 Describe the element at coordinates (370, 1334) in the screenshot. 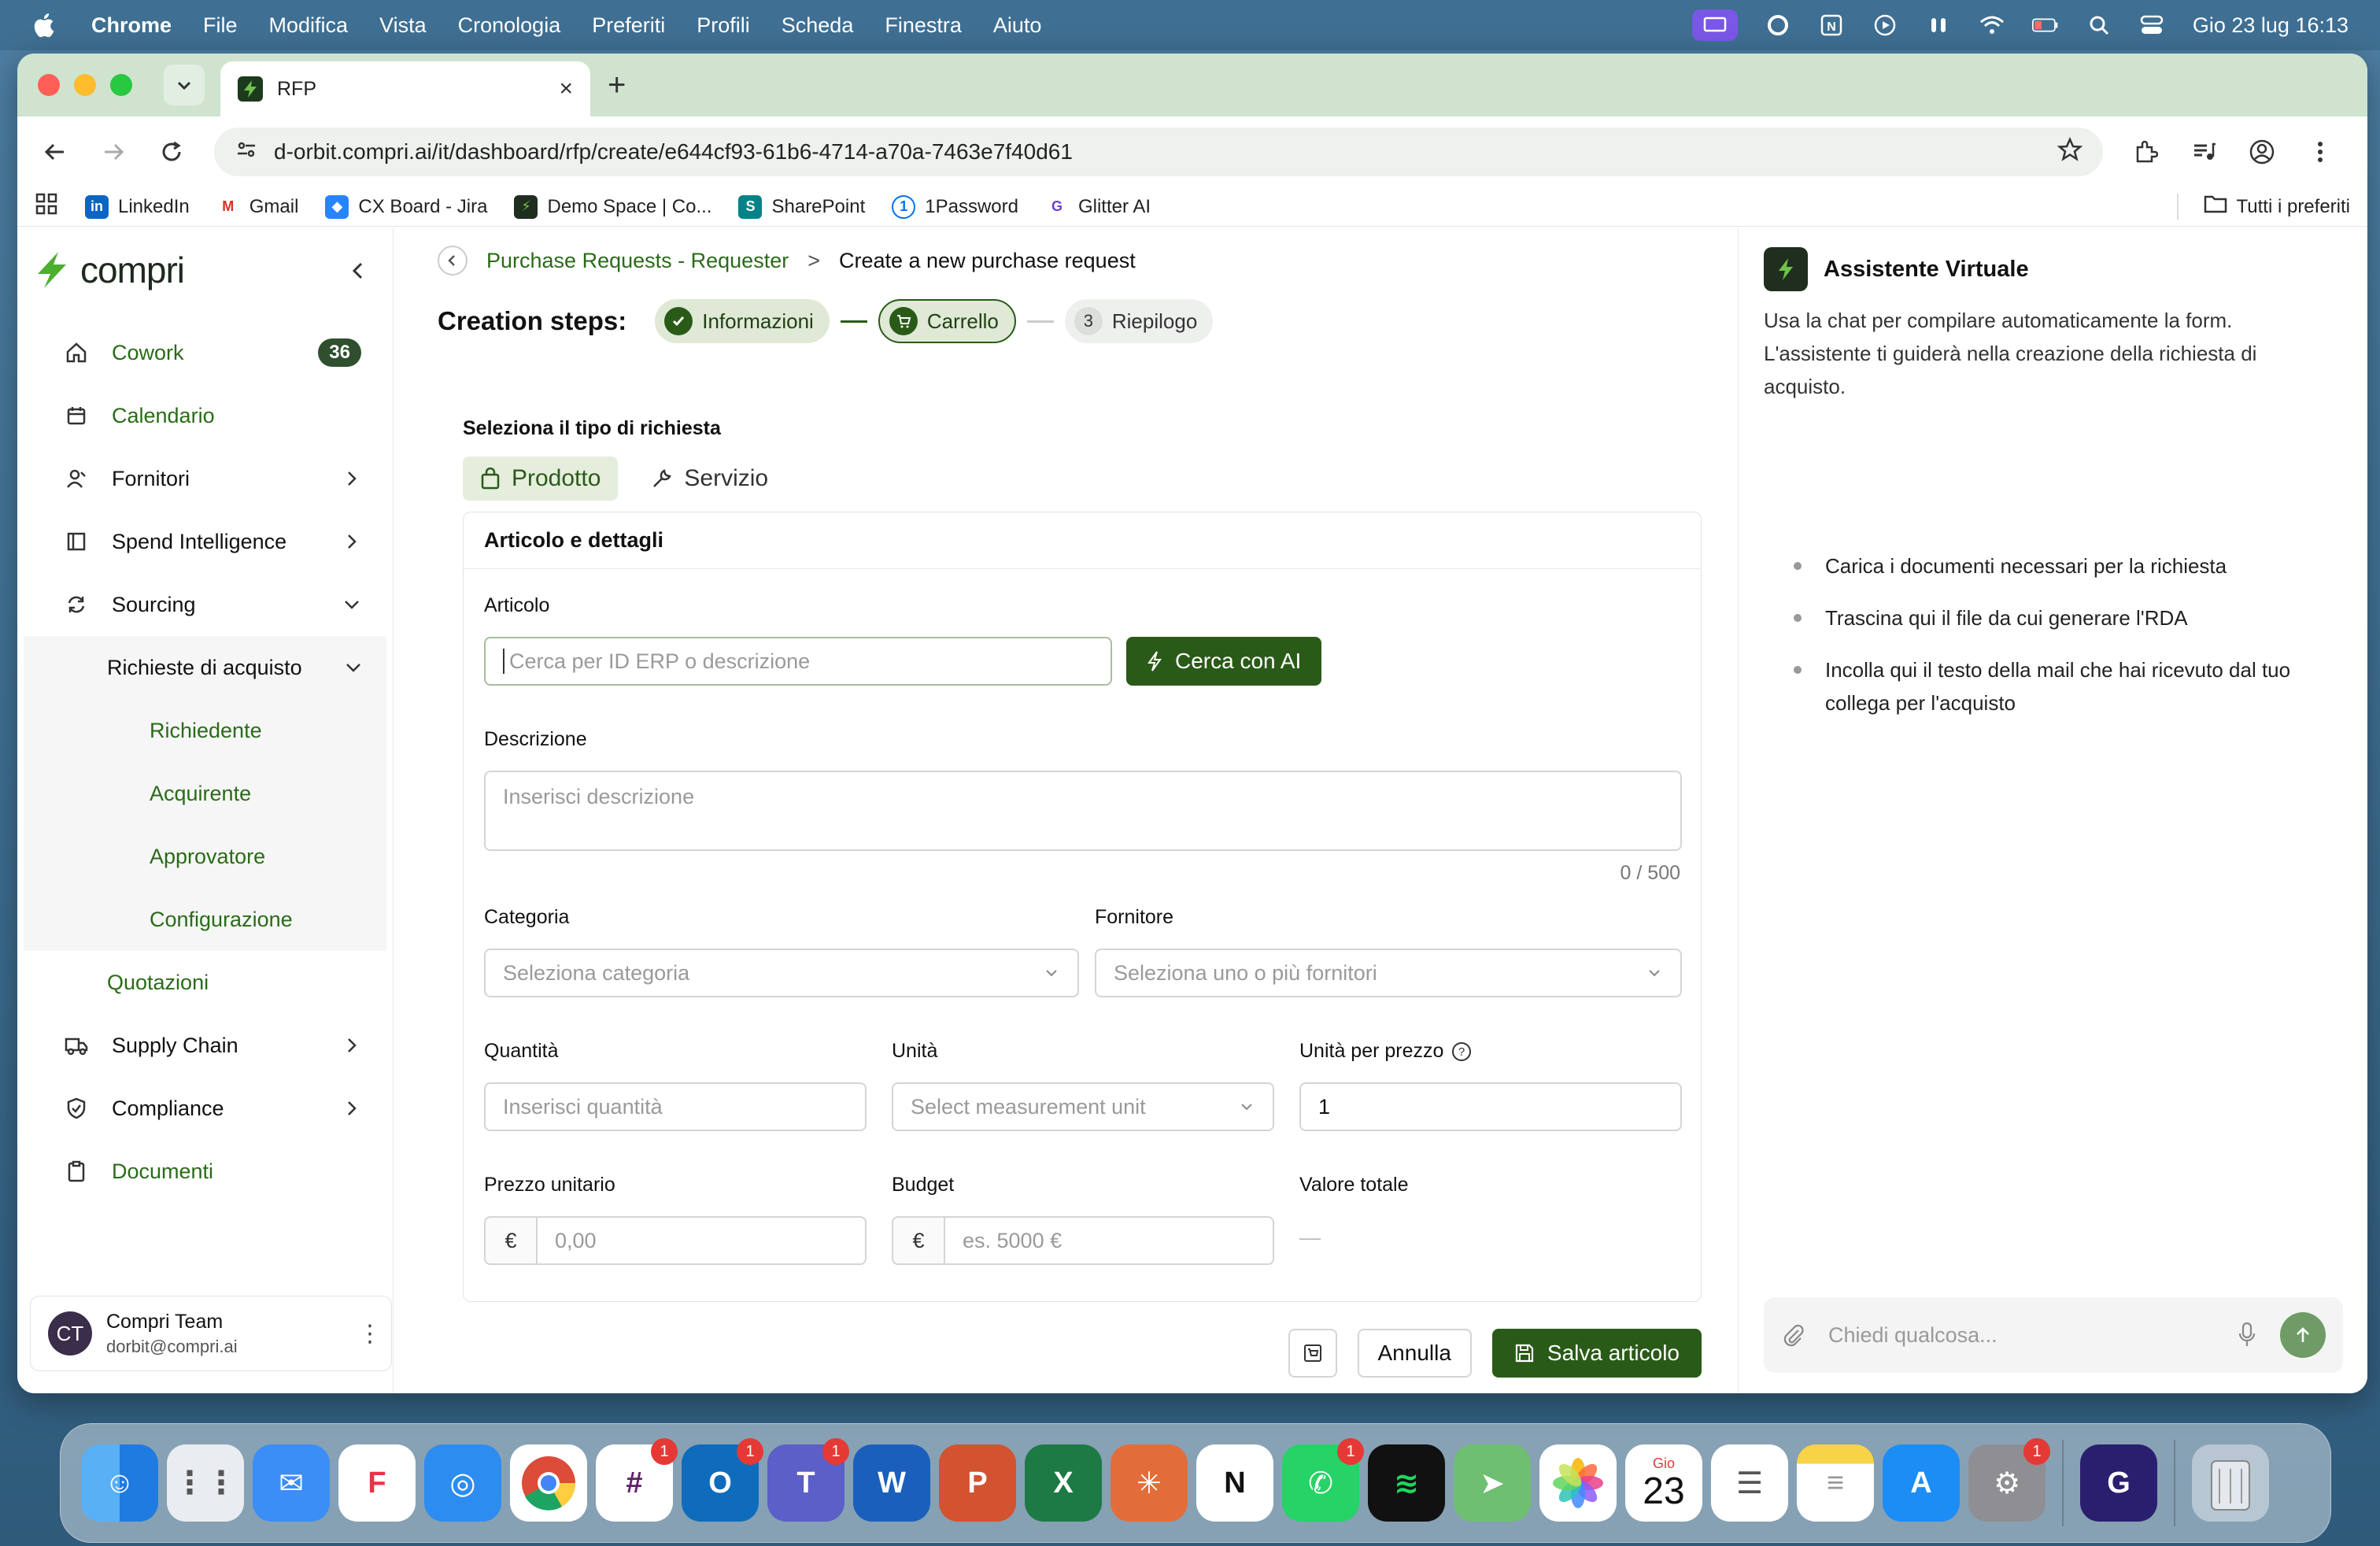

I see `more-vertical-icon: ⋮` at that location.